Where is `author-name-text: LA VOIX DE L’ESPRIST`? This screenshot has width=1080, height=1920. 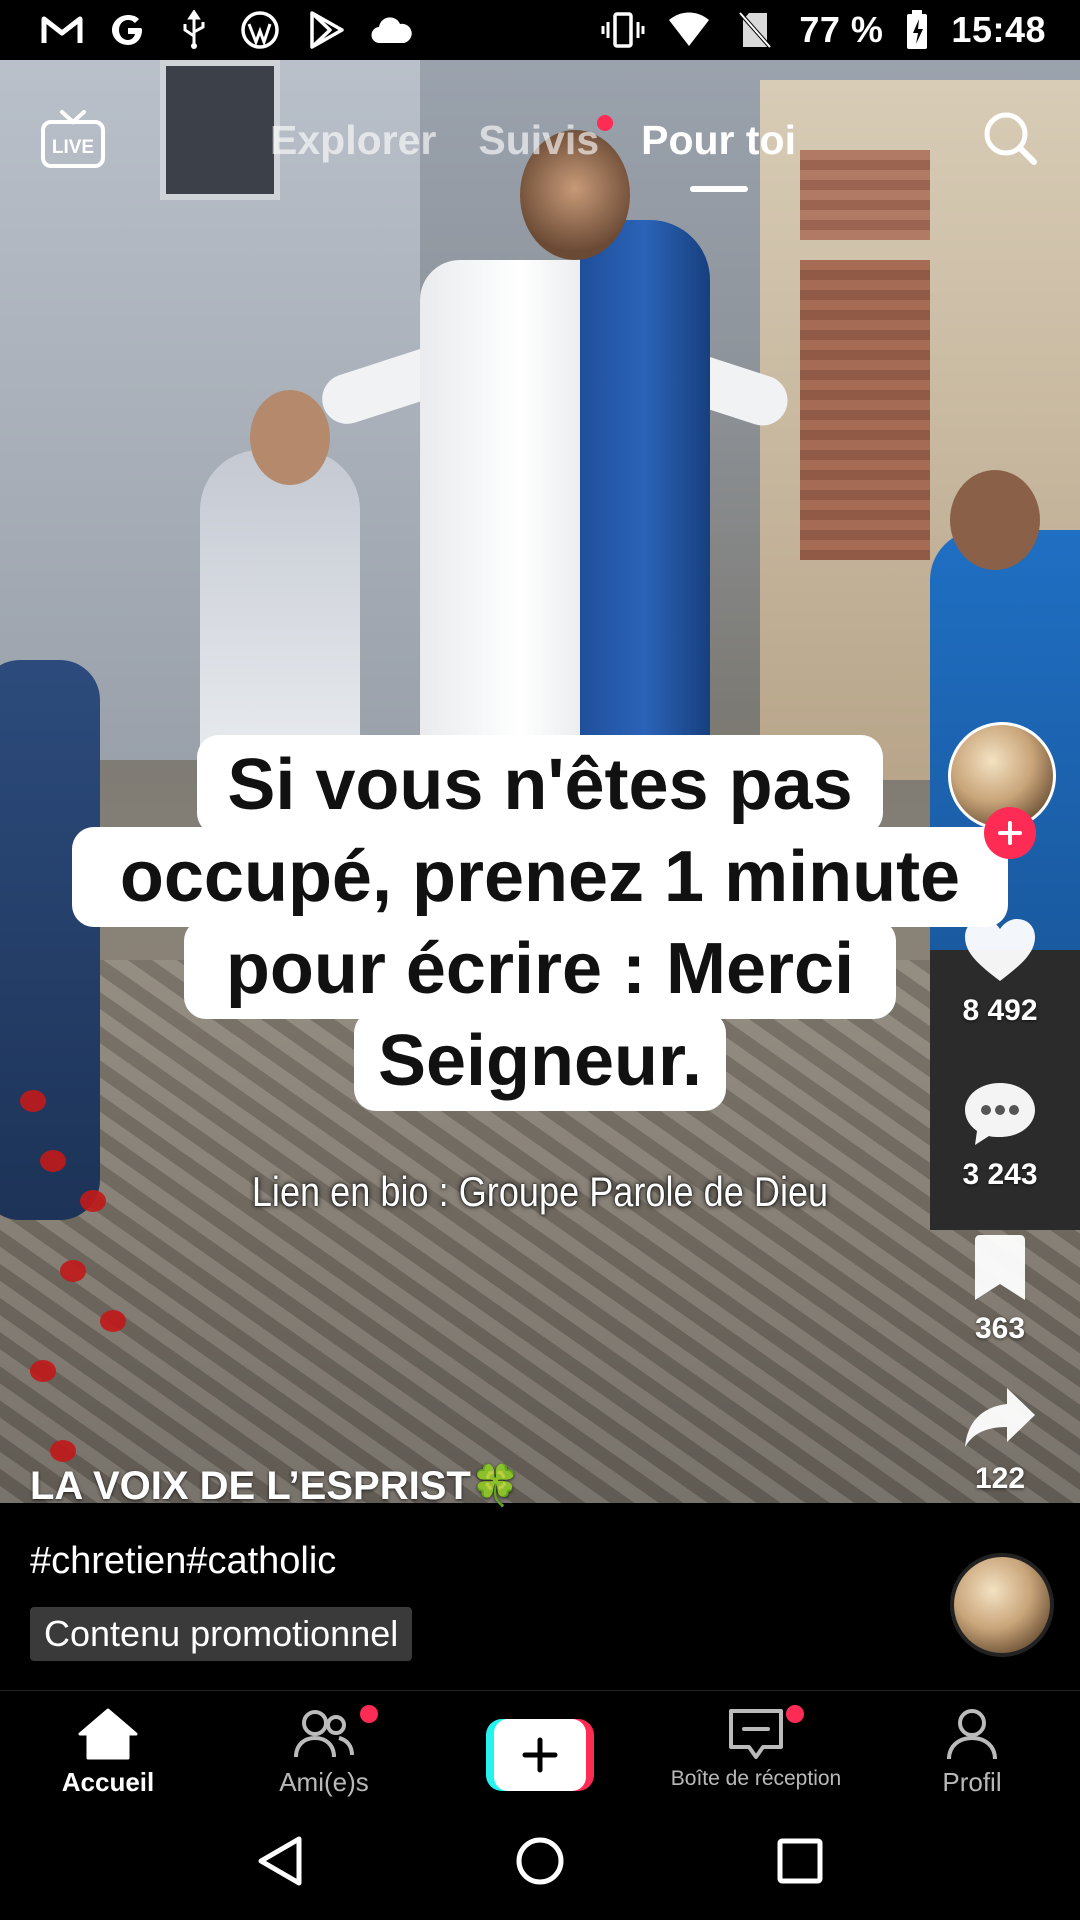
author-name-text: LA VOIX DE L’ESPRIST is located at coordinates (250, 1486).